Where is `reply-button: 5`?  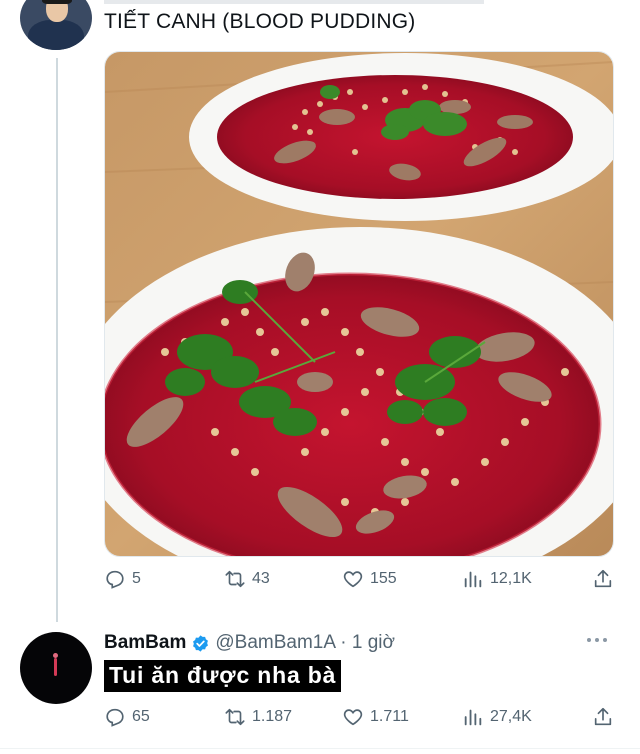 reply-button: 5 is located at coordinates (164, 579).